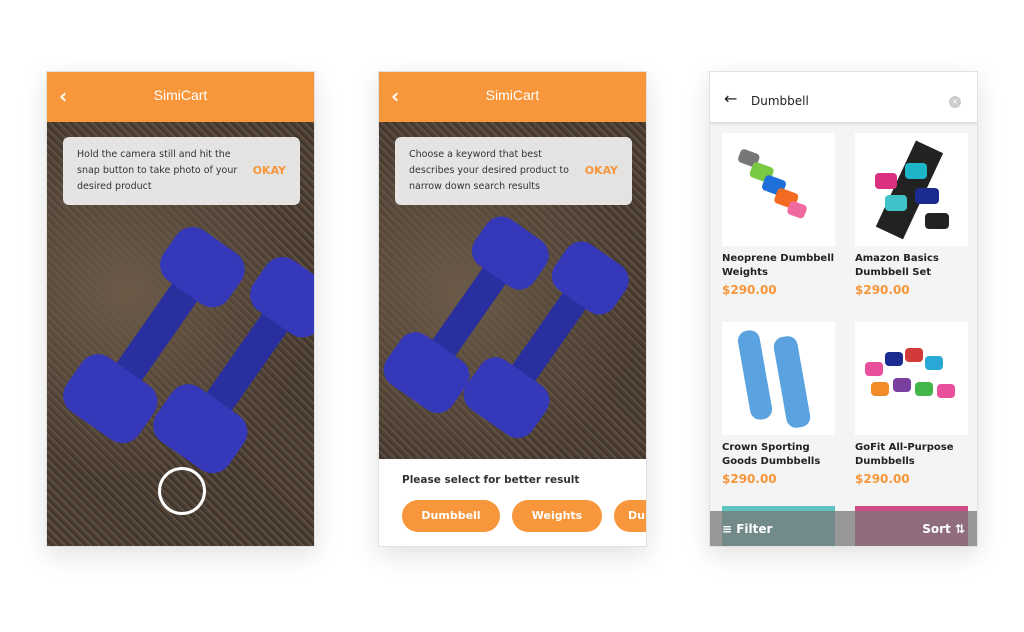  What do you see at coordinates (557, 516) in the screenshot?
I see `keyword-chip: Weights` at bounding box center [557, 516].